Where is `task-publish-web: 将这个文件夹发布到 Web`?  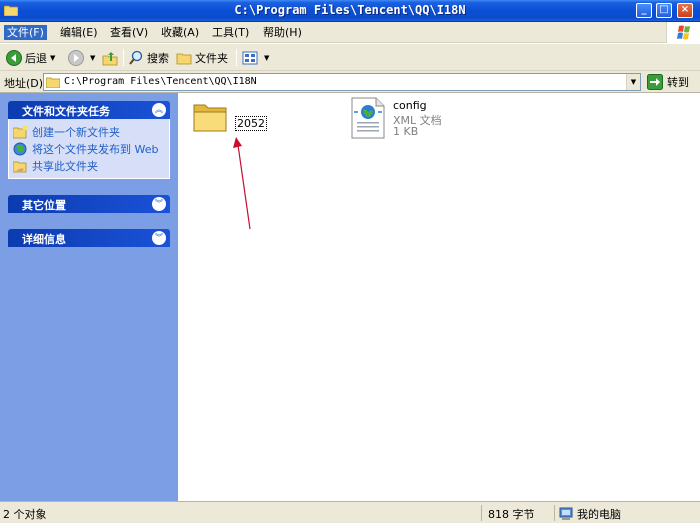 task-publish-web: 将这个文件夹发布到 Web is located at coordinates (91, 148).